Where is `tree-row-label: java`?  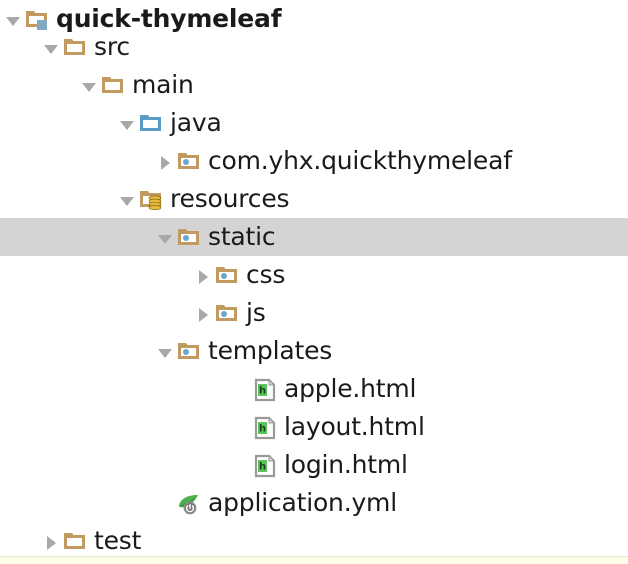
tree-row-label: java is located at coordinates (196, 122).